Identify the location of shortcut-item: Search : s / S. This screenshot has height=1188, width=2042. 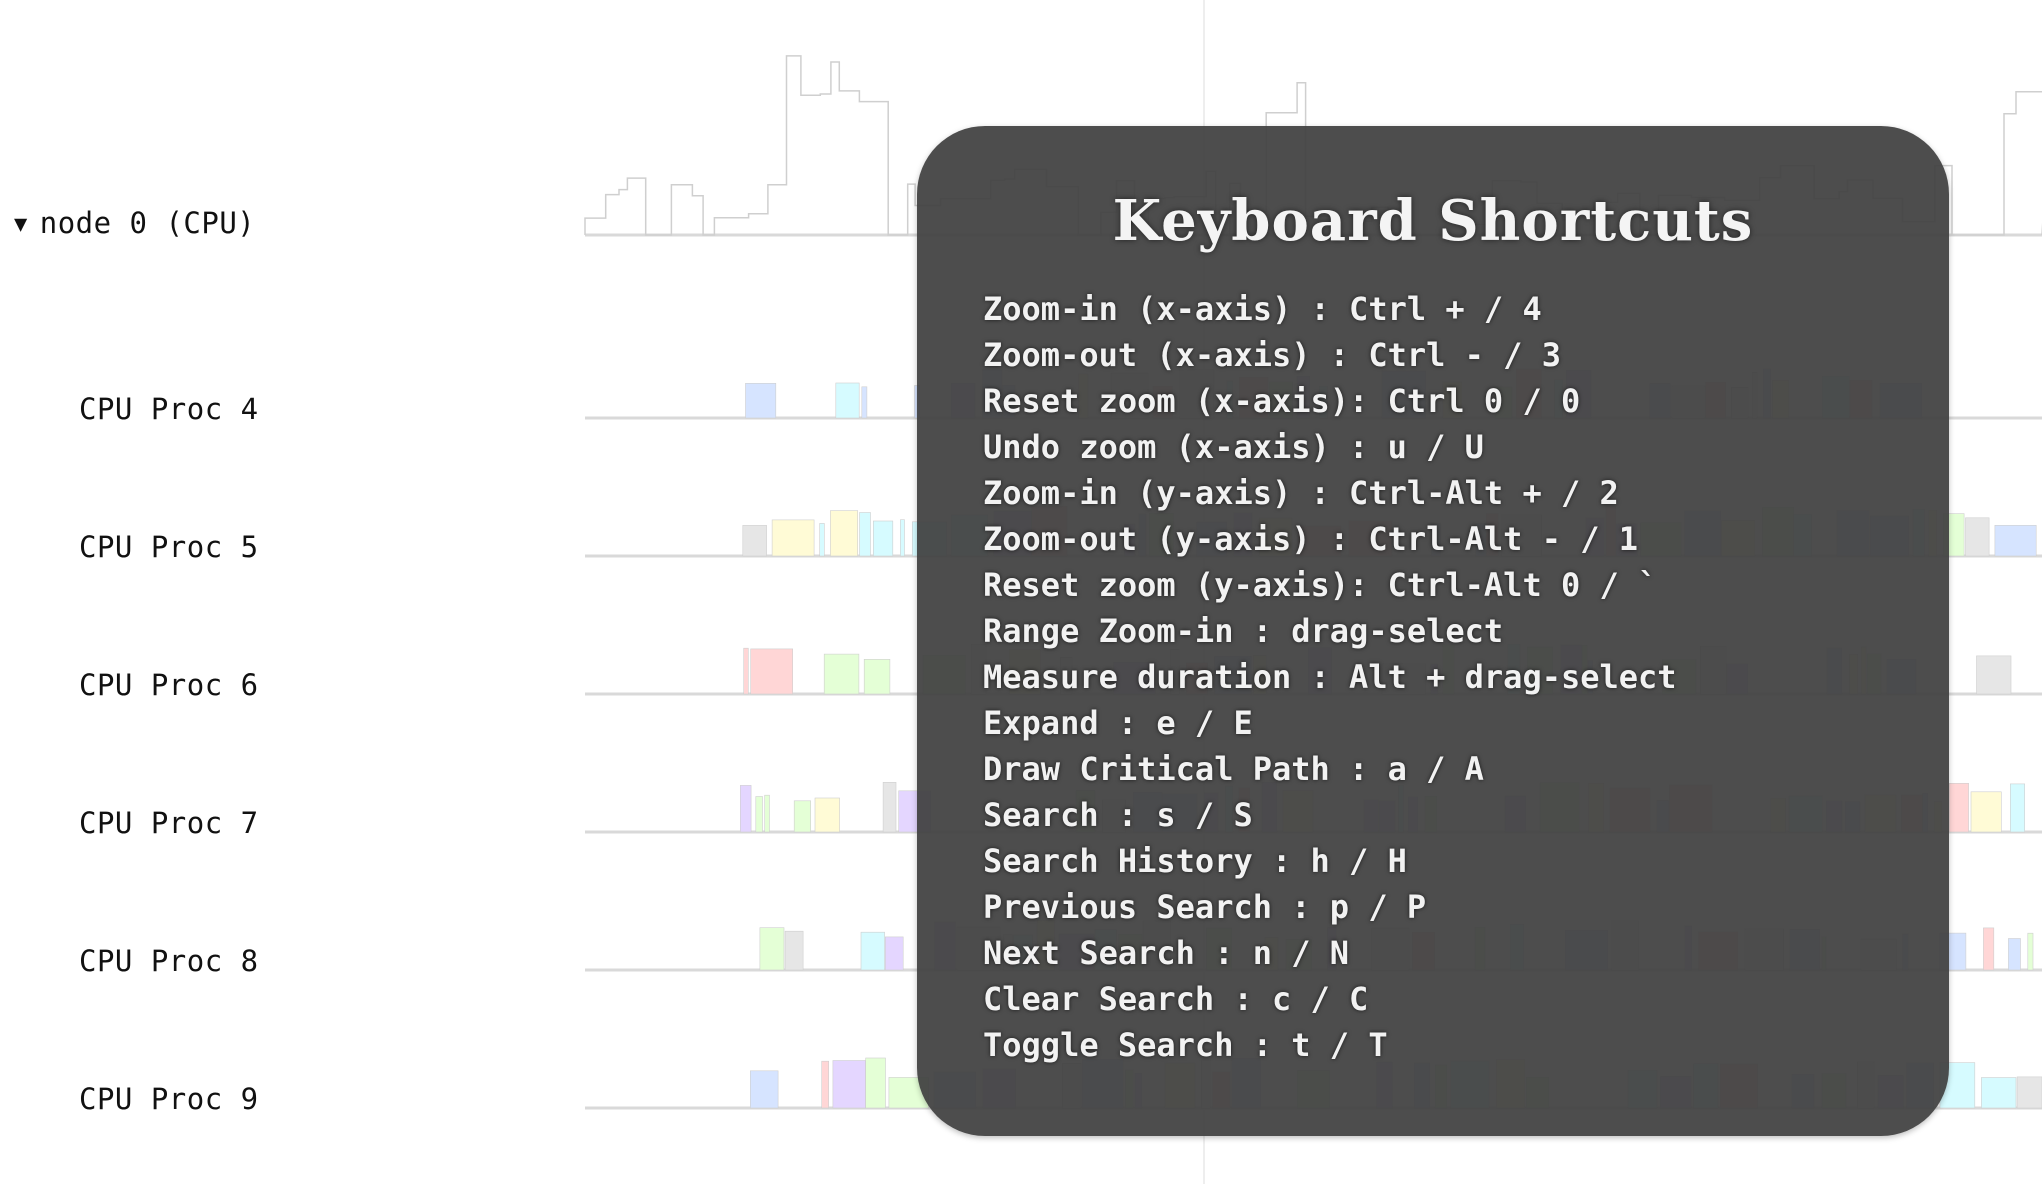
(1118, 815).